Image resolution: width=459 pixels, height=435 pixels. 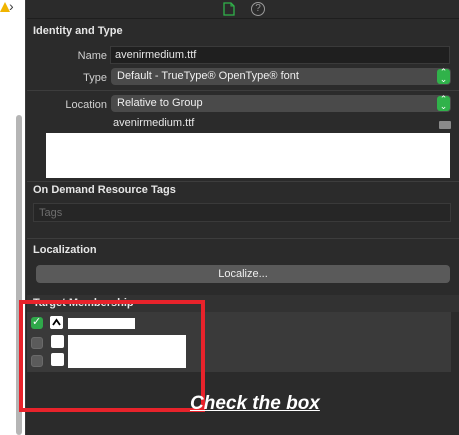 What do you see at coordinates (208, 76) in the screenshot?
I see `type-popup-value: Default - TrueType® OpenType® font` at bounding box center [208, 76].